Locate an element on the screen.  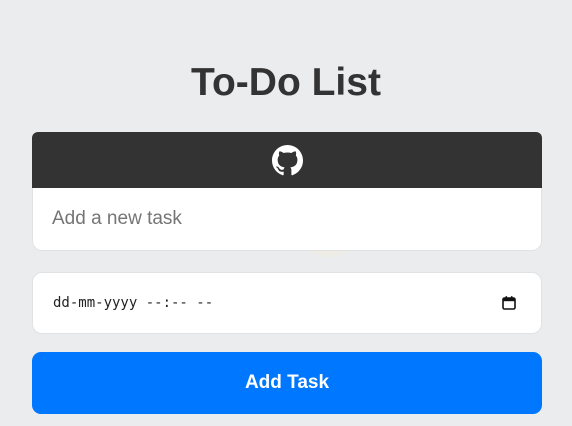
task-input is located at coordinates (287, 219).